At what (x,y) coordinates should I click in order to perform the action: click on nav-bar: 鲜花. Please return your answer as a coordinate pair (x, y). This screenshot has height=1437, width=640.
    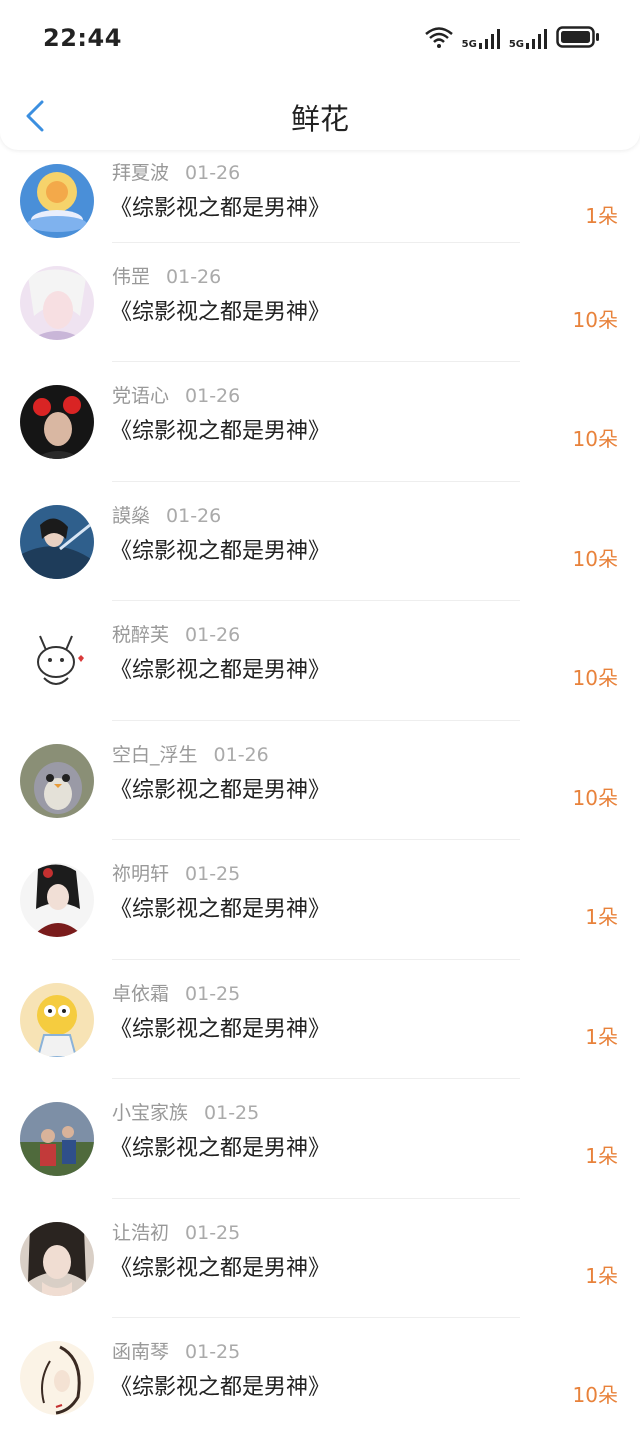
    Looking at the image, I should click on (320, 116).